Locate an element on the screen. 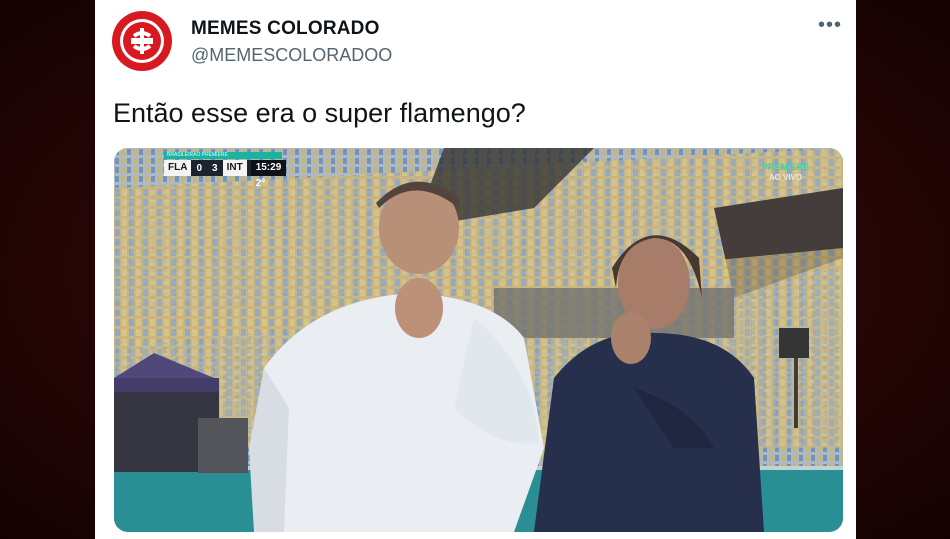  broadcaster-logo: PREMIERE AO VIVO is located at coordinates (785, 172).